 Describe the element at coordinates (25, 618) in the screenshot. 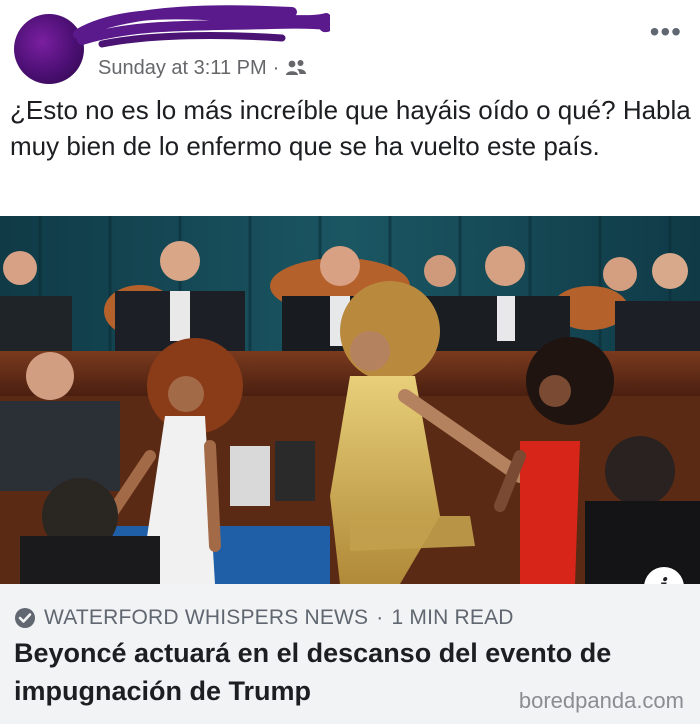

I see `checkmark-circle-icon` at that location.